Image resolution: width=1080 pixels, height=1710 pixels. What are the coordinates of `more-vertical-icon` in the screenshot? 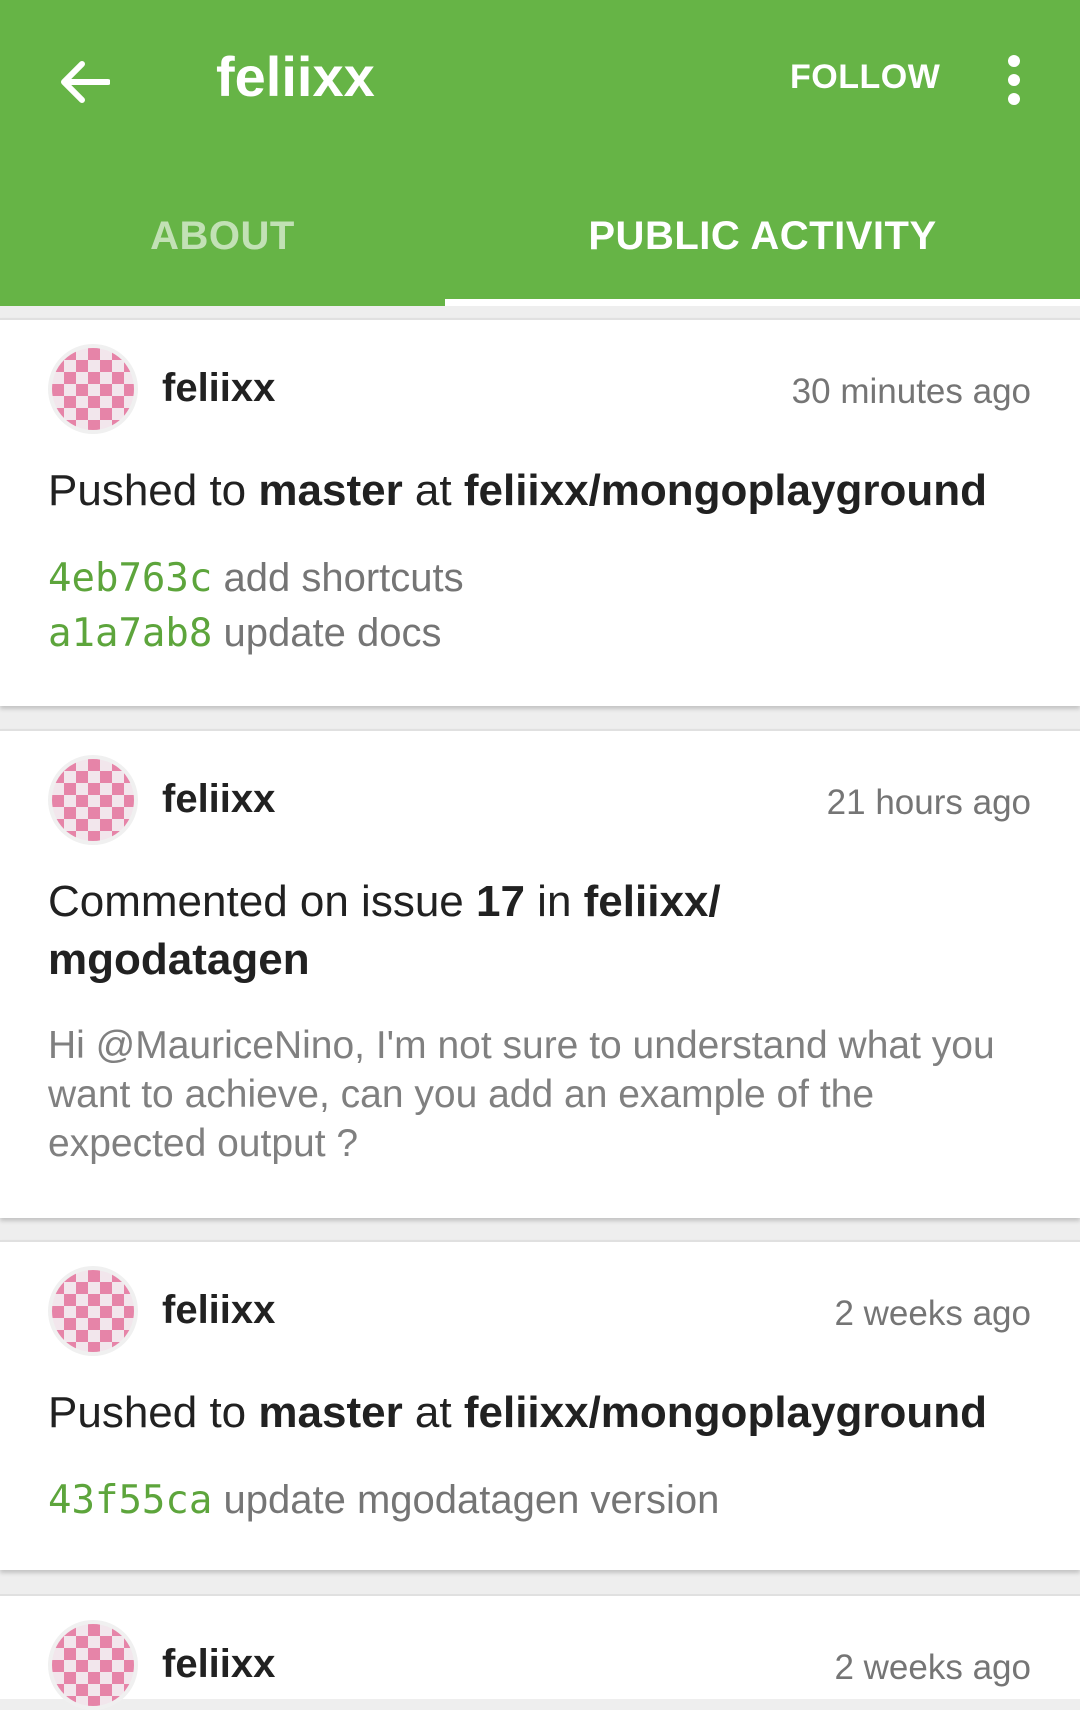 It's located at (1014, 80).